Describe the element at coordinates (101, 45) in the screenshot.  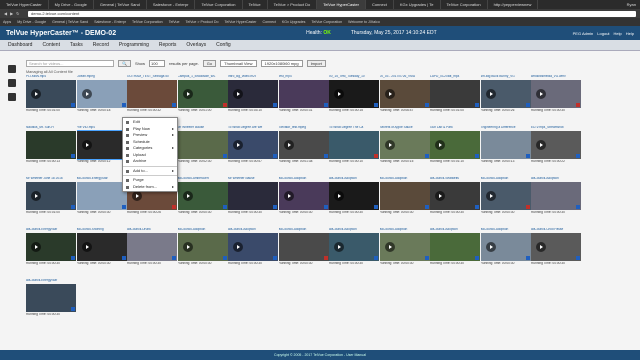
I see `nav-item-record: Record` at that location.